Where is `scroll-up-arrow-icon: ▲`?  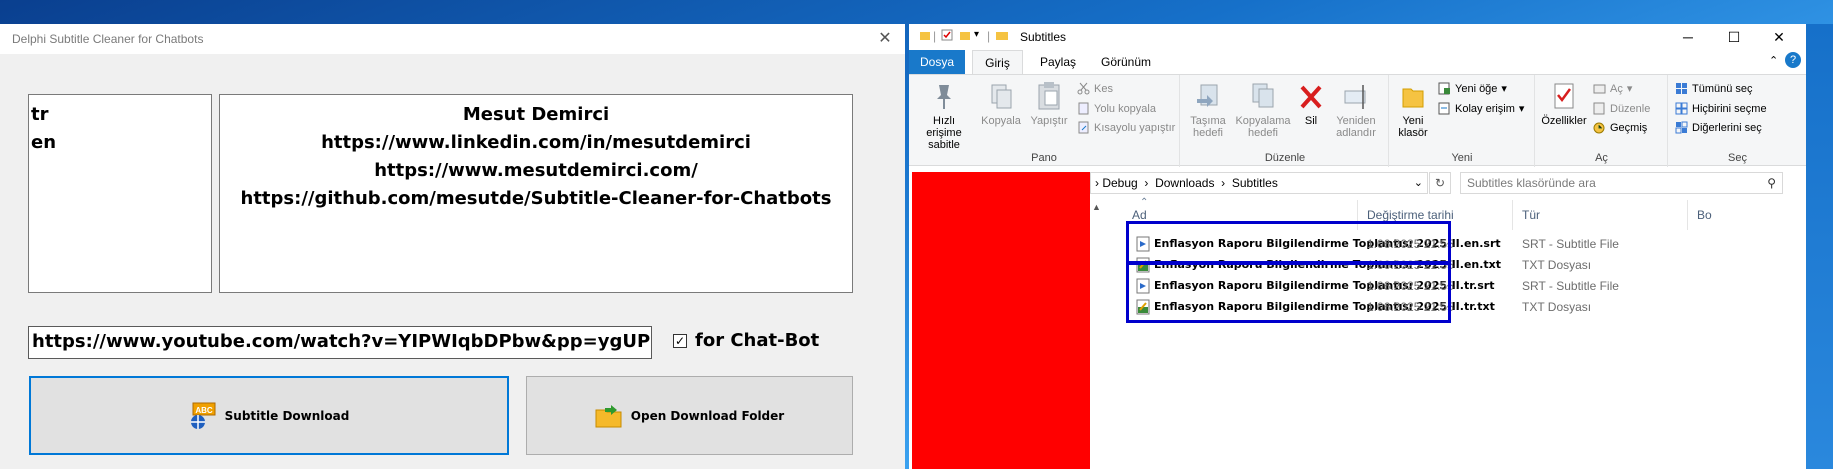 scroll-up-arrow-icon: ▲ is located at coordinates (1096, 207).